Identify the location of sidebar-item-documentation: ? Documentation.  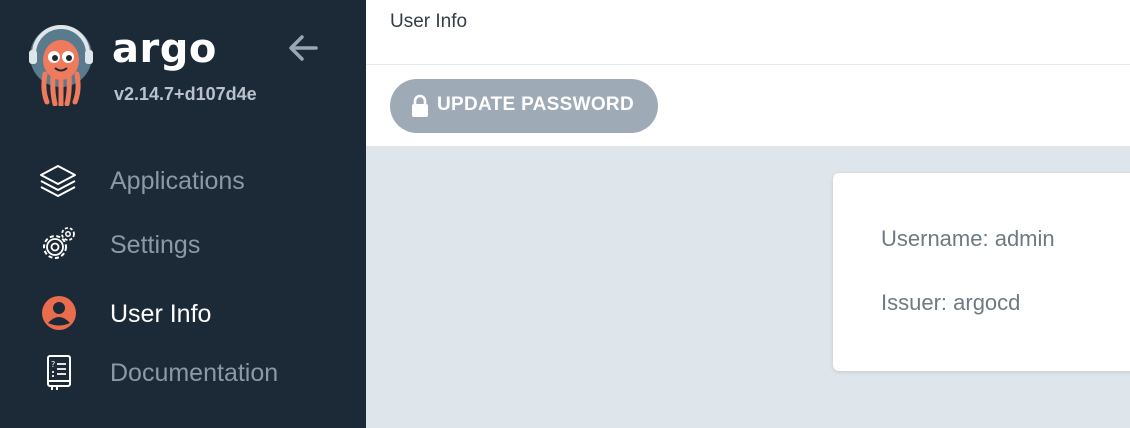
(183, 371).